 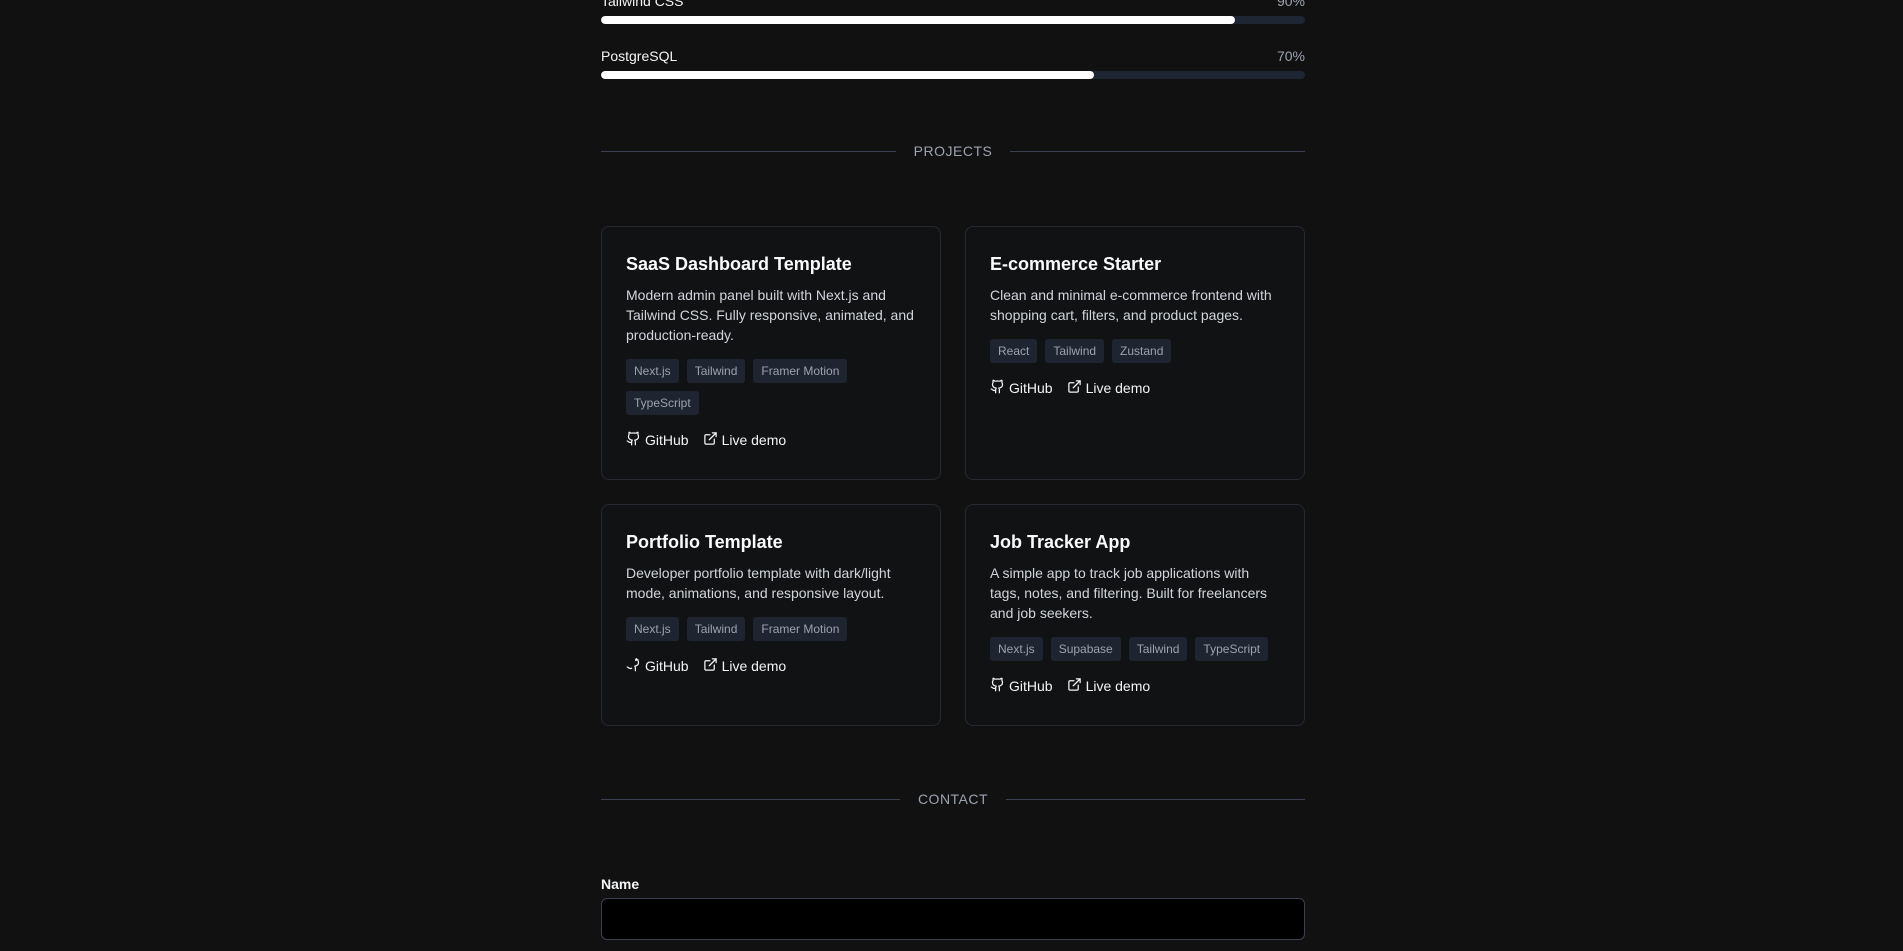 What do you see at coordinates (642, 4) in the screenshot?
I see `skill-name: Tailwind CSS` at bounding box center [642, 4].